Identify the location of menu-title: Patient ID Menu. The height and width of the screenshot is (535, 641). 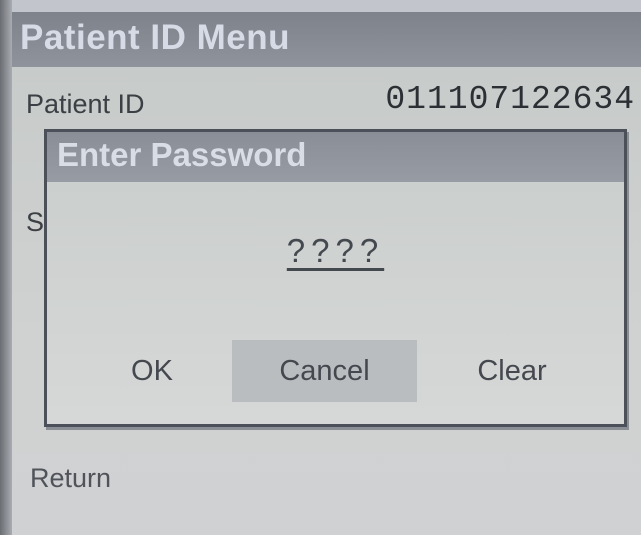
(155, 37).